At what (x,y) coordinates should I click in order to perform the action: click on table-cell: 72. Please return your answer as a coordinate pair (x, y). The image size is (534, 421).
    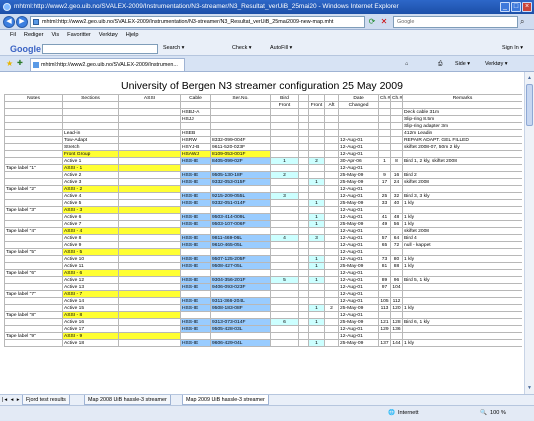
    Looking at the image, I should click on (396, 245).